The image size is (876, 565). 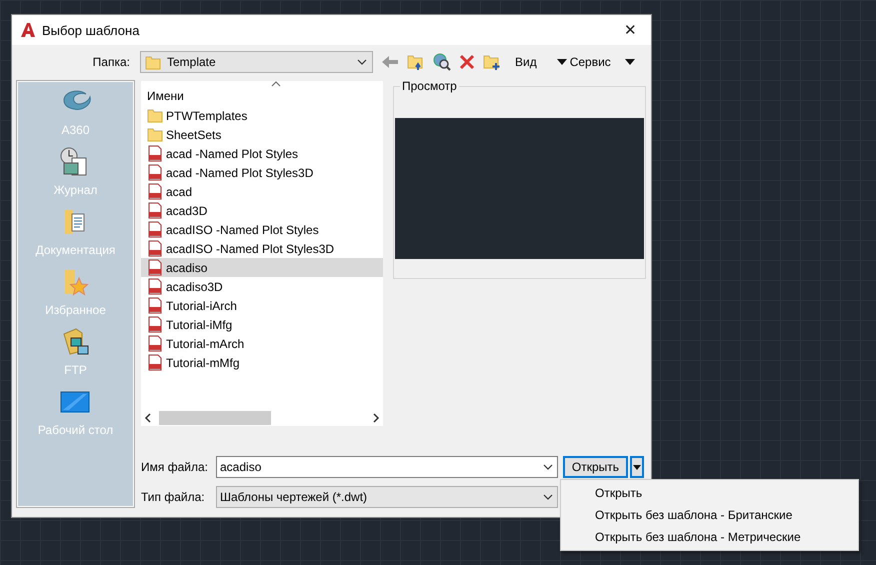 I want to click on open-button: Открыть, so click(x=595, y=467).